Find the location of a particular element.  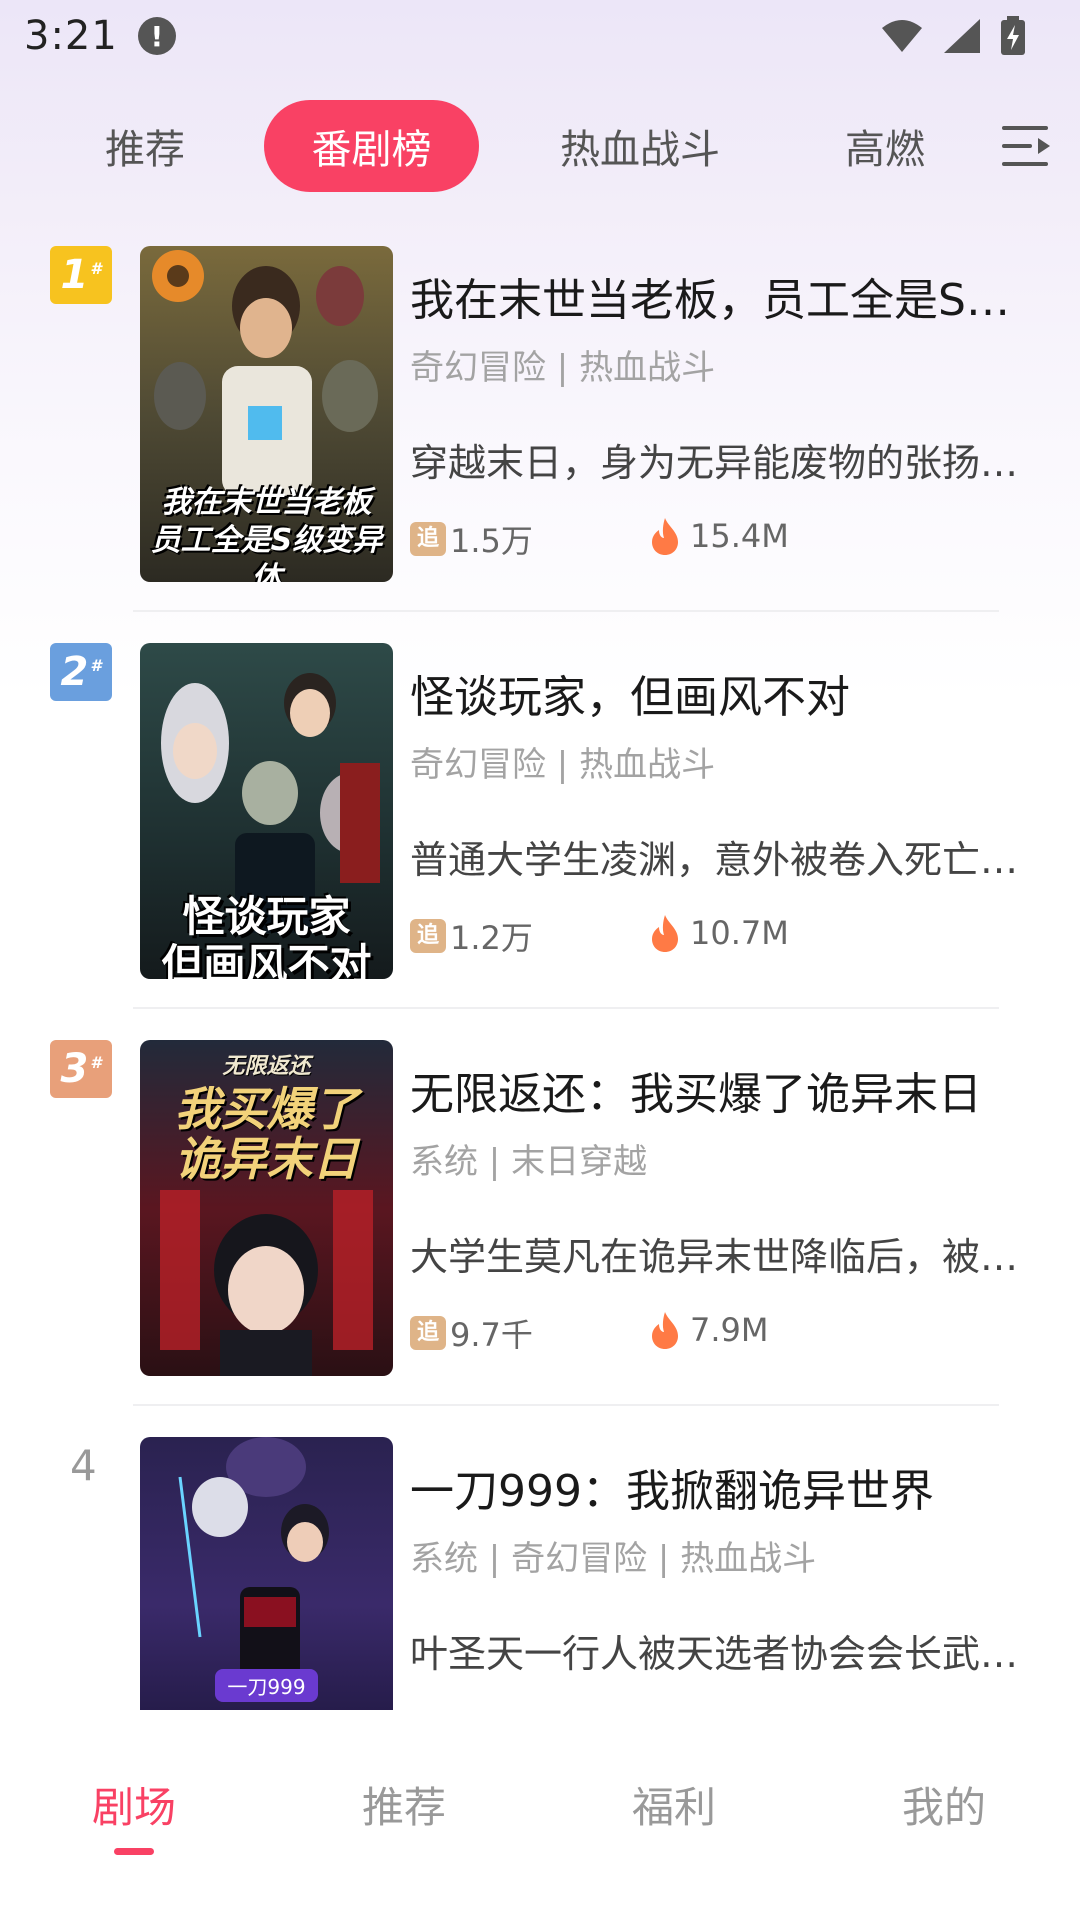

status-bar: 3:21 ! is located at coordinates (540, 36).